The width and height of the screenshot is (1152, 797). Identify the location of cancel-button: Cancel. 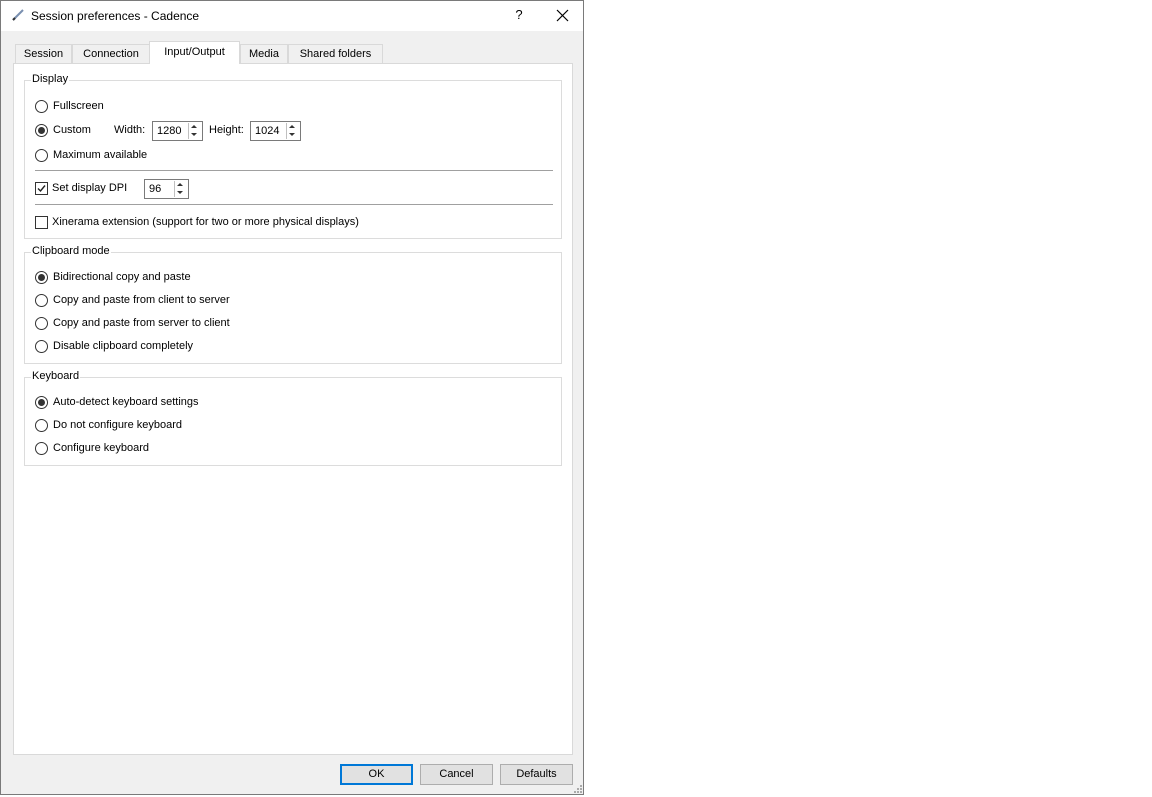
(456, 774).